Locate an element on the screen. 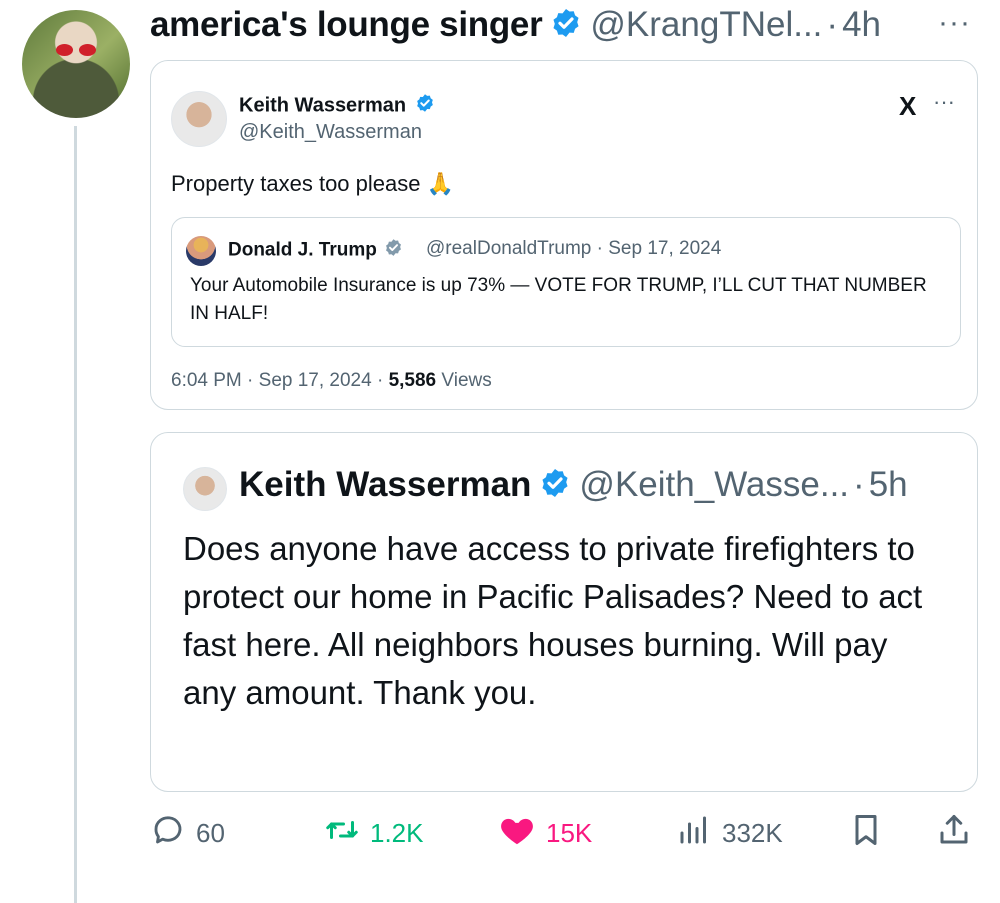 This screenshot has height=903, width=1000. author-name: america's lounge singer is located at coordinates (346, 25).